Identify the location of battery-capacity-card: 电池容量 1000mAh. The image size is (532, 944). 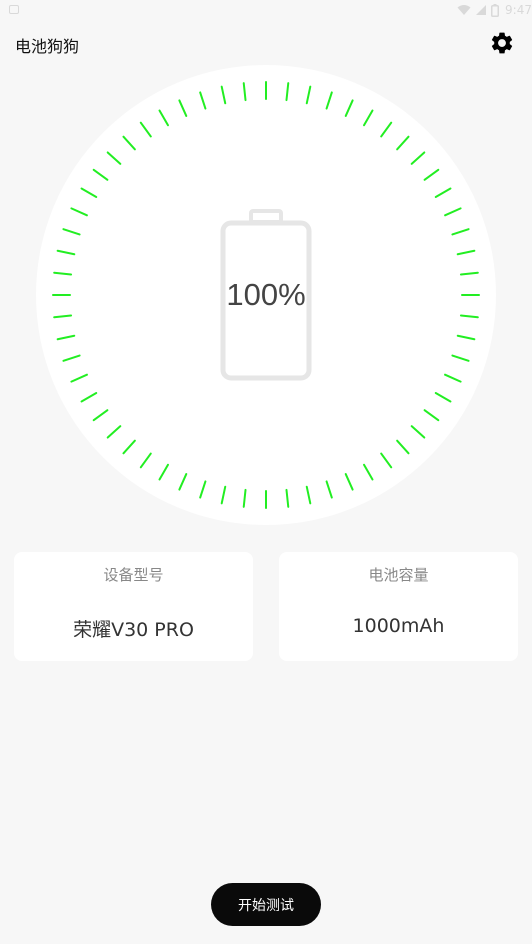
(398, 606).